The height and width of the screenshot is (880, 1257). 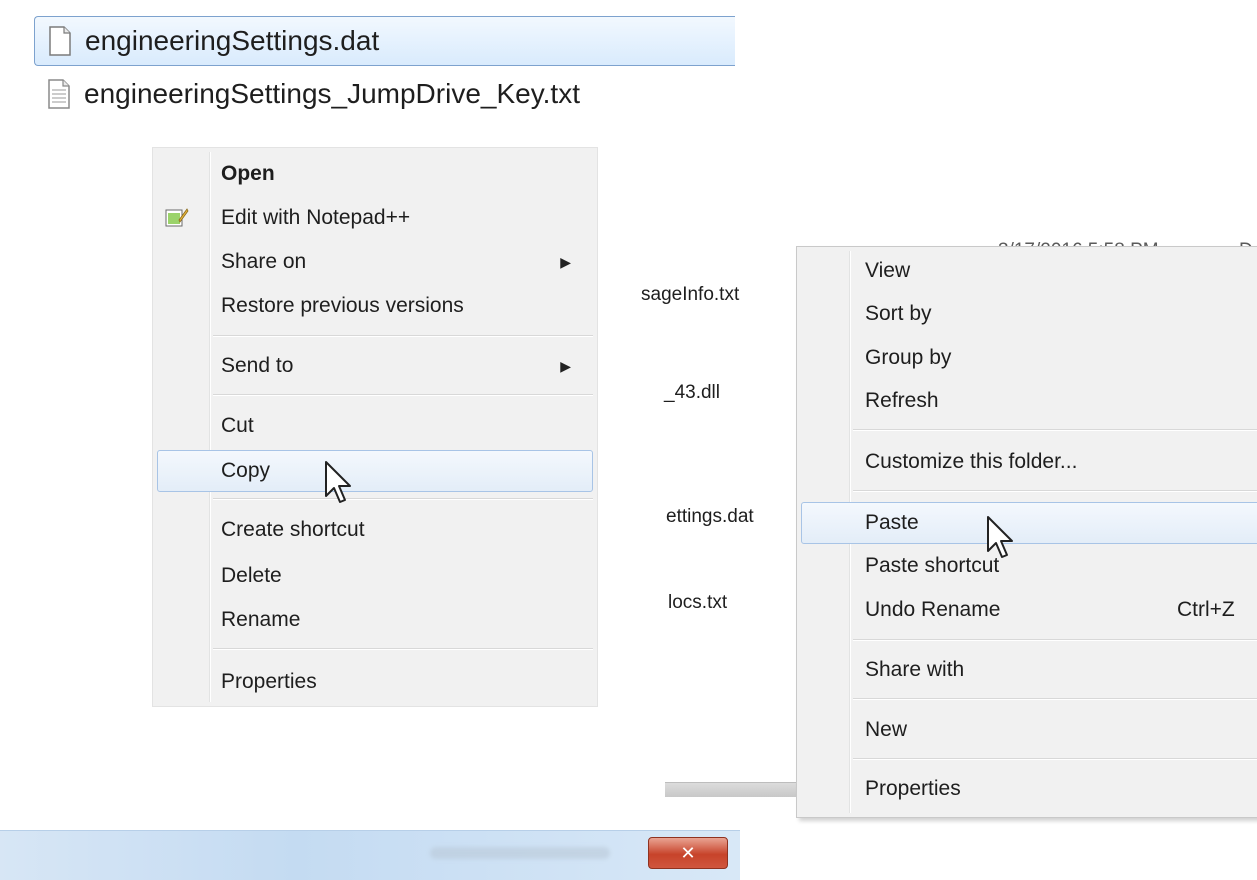 I want to click on menu-item-paste: Paste, so click(x=1029, y=523).